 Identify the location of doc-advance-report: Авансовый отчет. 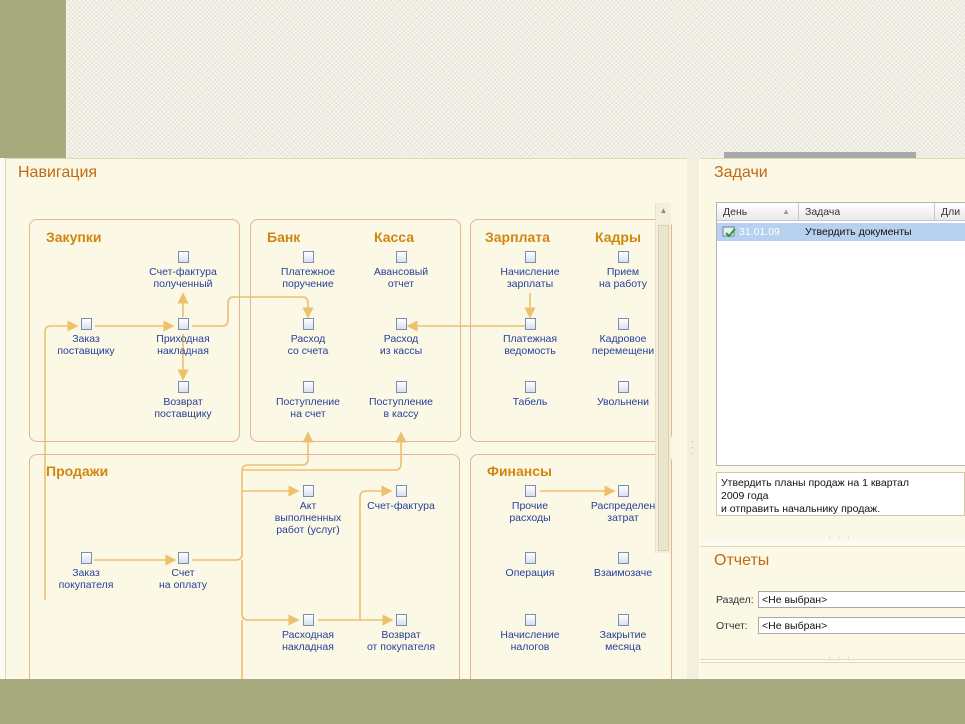
(401, 270).